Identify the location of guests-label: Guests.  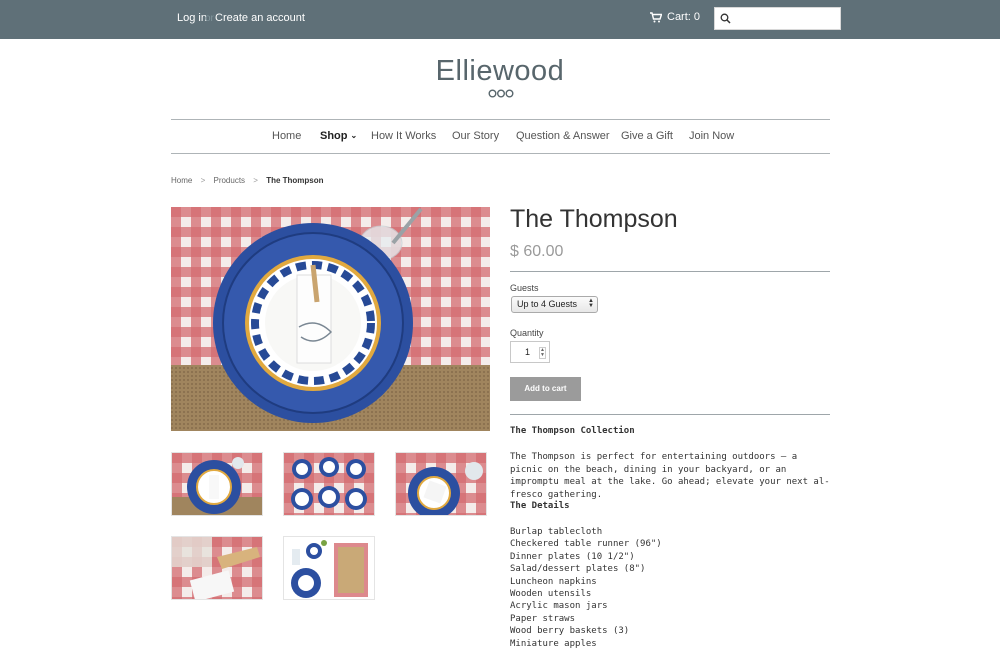
(524, 288).